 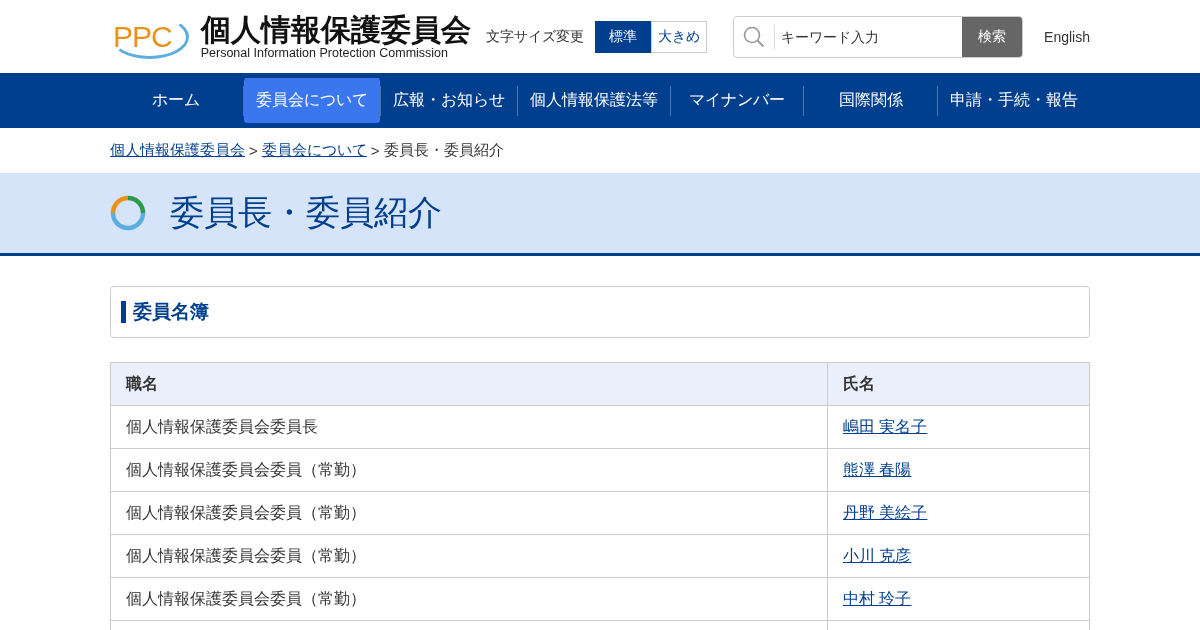 What do you see at coordinates (878, 36) in the screenshot?
I see `search-field: キーワード入力 検索` at bounding box center [878, 36].